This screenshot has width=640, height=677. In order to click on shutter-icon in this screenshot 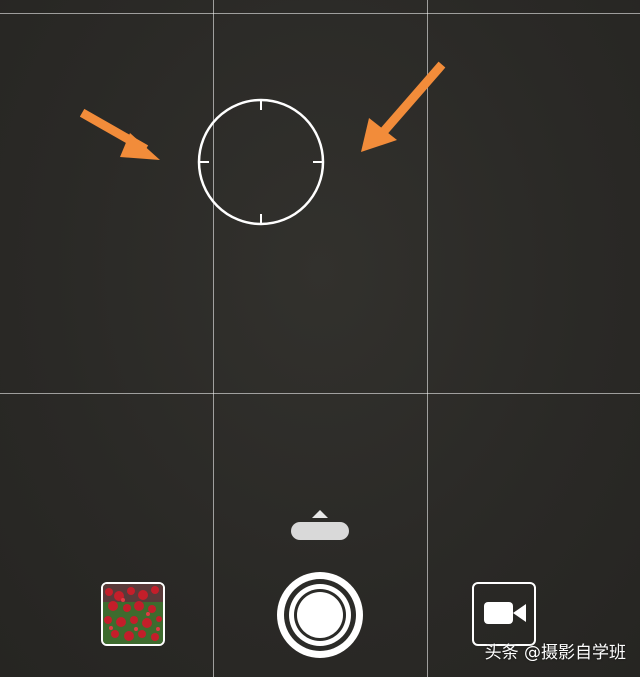, I will do `click(320, 615)`.